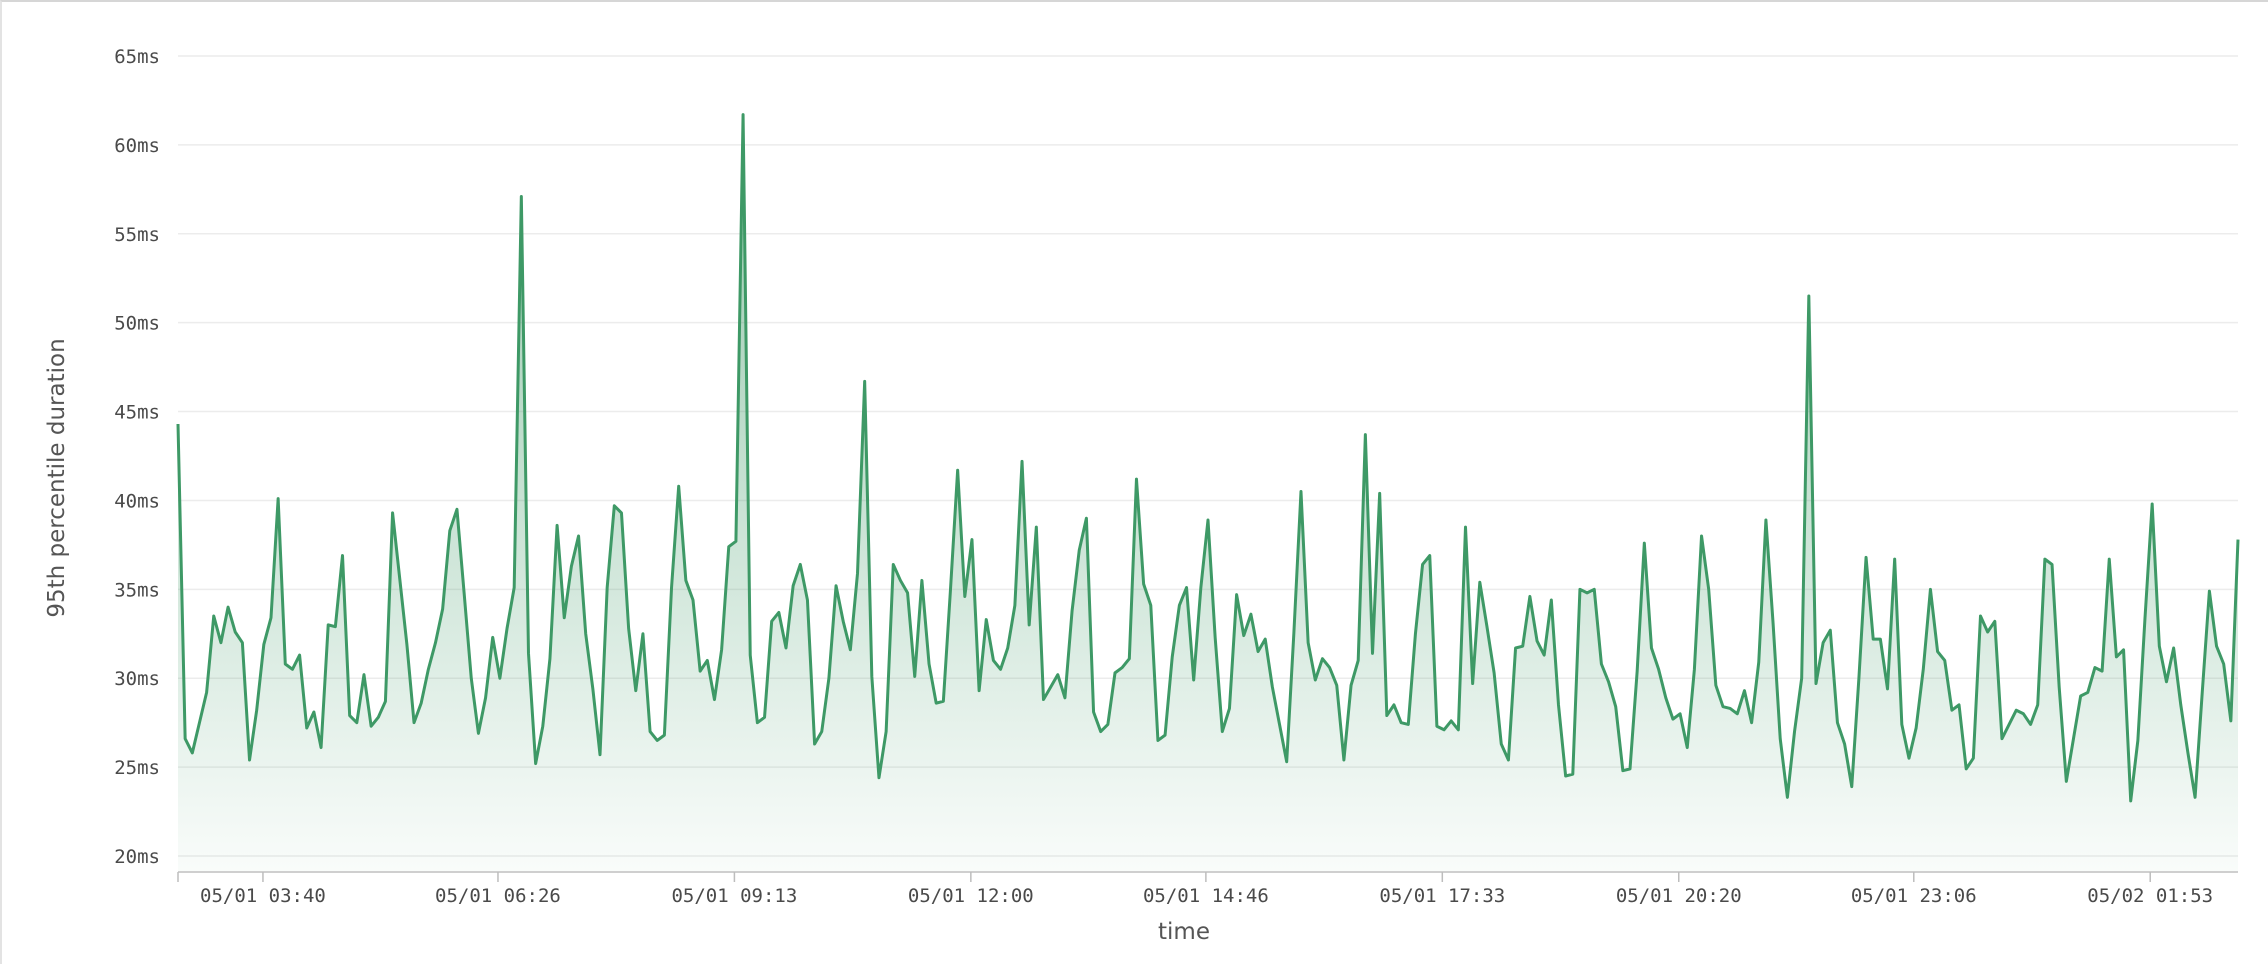 This screenshot has height=964, width=2268. Describe the element at coordinates (1184, 932) in the screenshot. I see `x-axis-title: time` at that location.